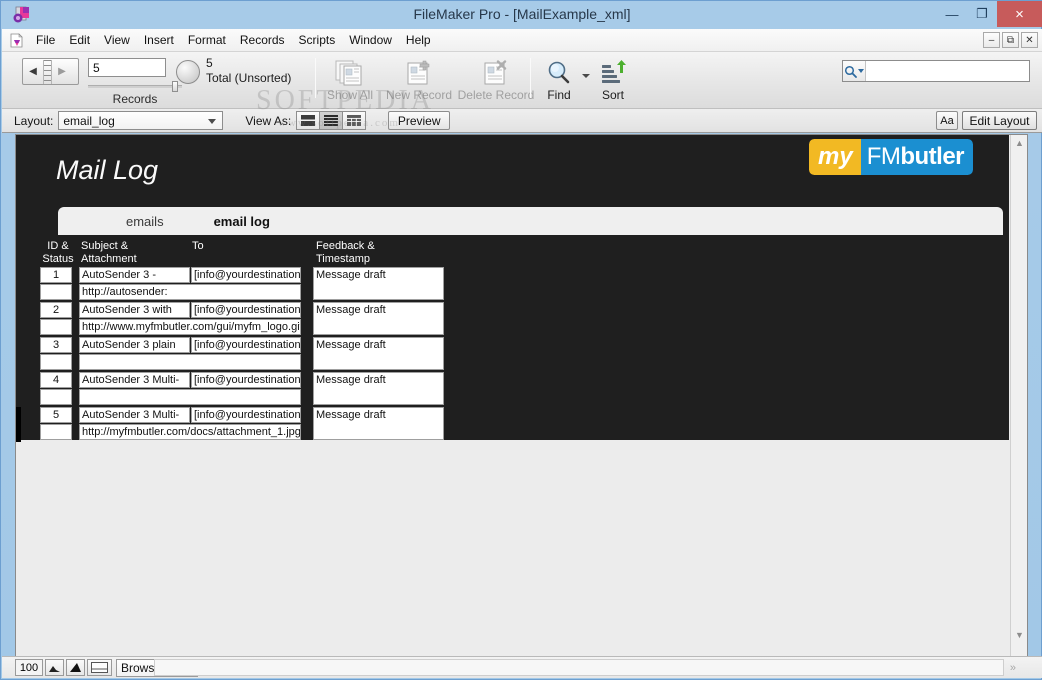 The image size is (1042, 680). Describe the element at coordinates (308, 120) in the screenshot. I see `view-as-form-button` at that location.